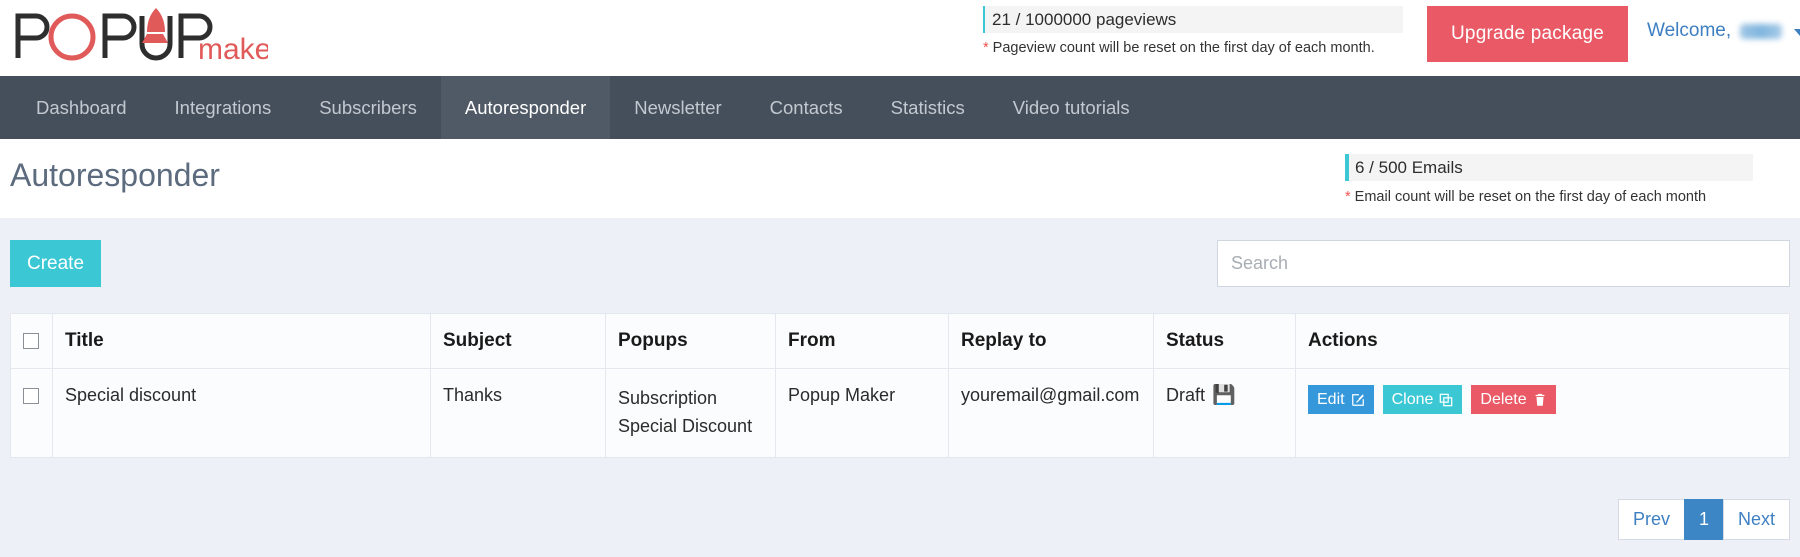 This screenshot has width=1800, height=557. I want to click on edit-button: Edit, so click(1341, 399).